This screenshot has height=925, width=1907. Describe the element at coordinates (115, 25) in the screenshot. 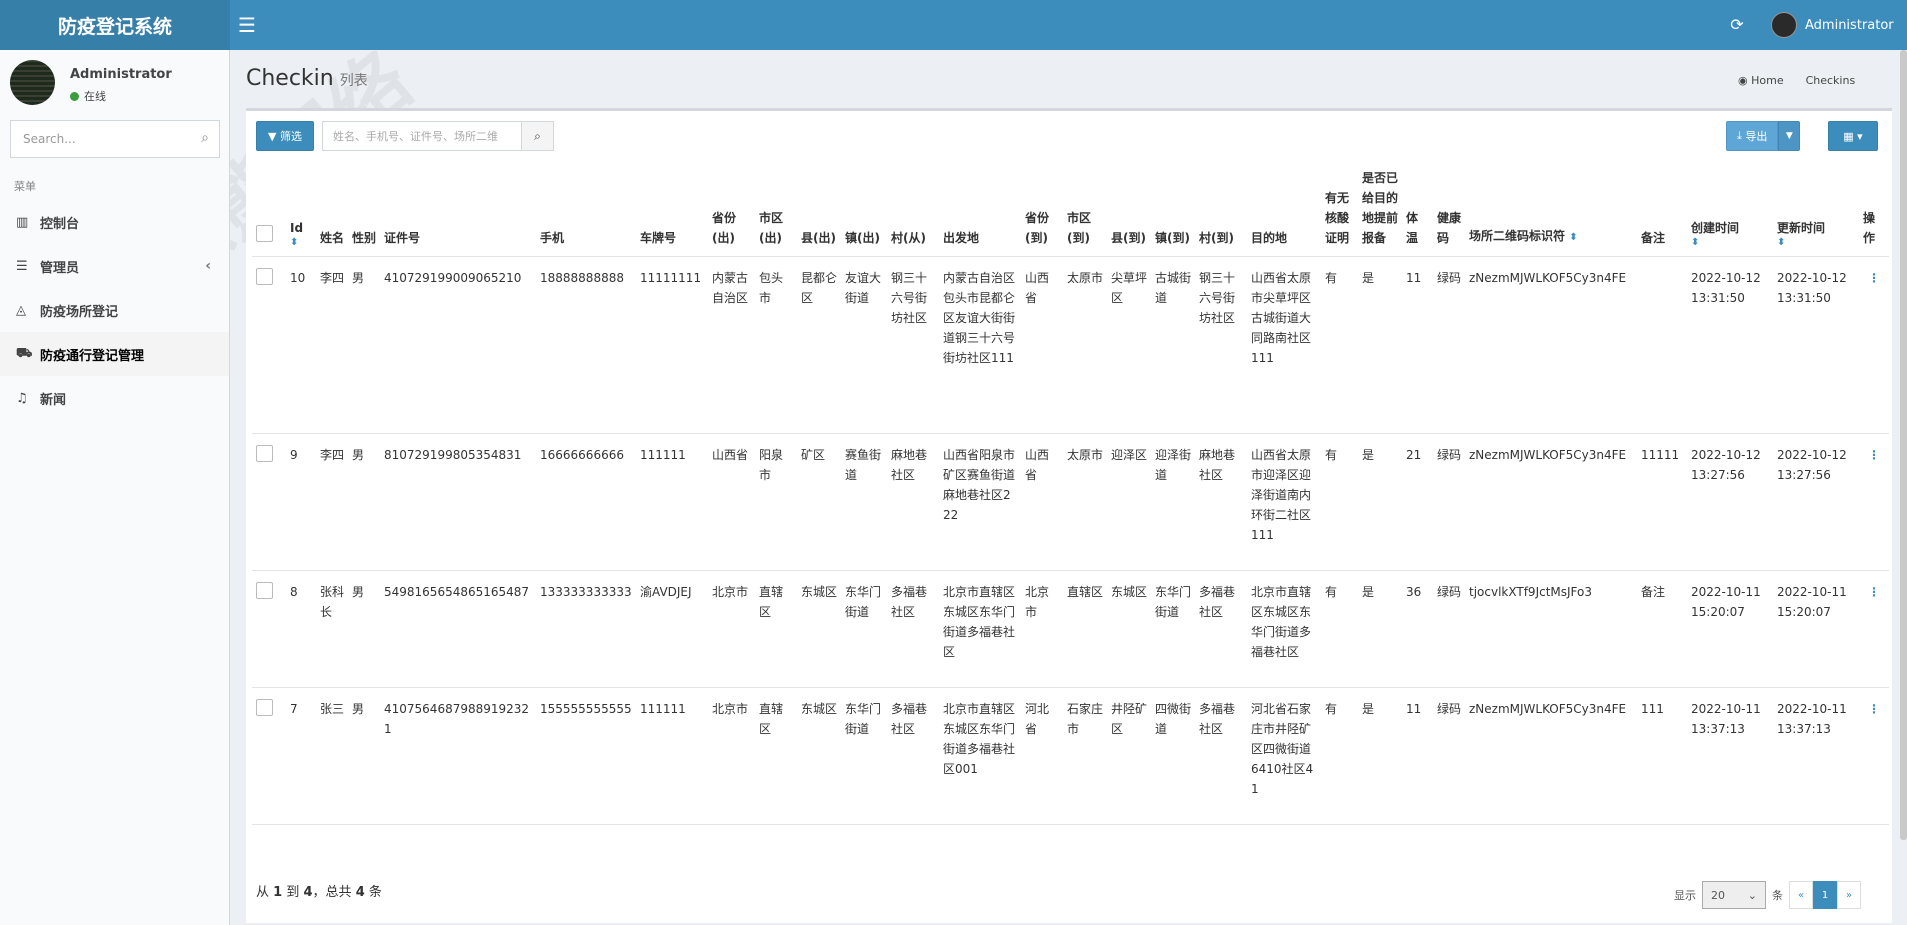

I see `app-logo: 防疫登记系统` at that location.